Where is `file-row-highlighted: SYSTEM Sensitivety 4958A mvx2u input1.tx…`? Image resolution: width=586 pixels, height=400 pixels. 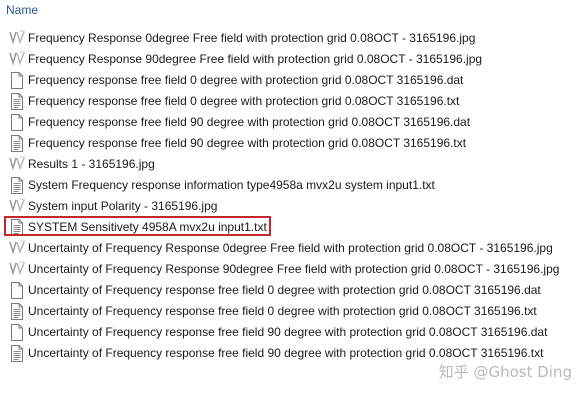
file-row-highlighted: SYSTEM Sensitivety 4958A mvx2u input1.tx… is located at coordinates (293, 227).